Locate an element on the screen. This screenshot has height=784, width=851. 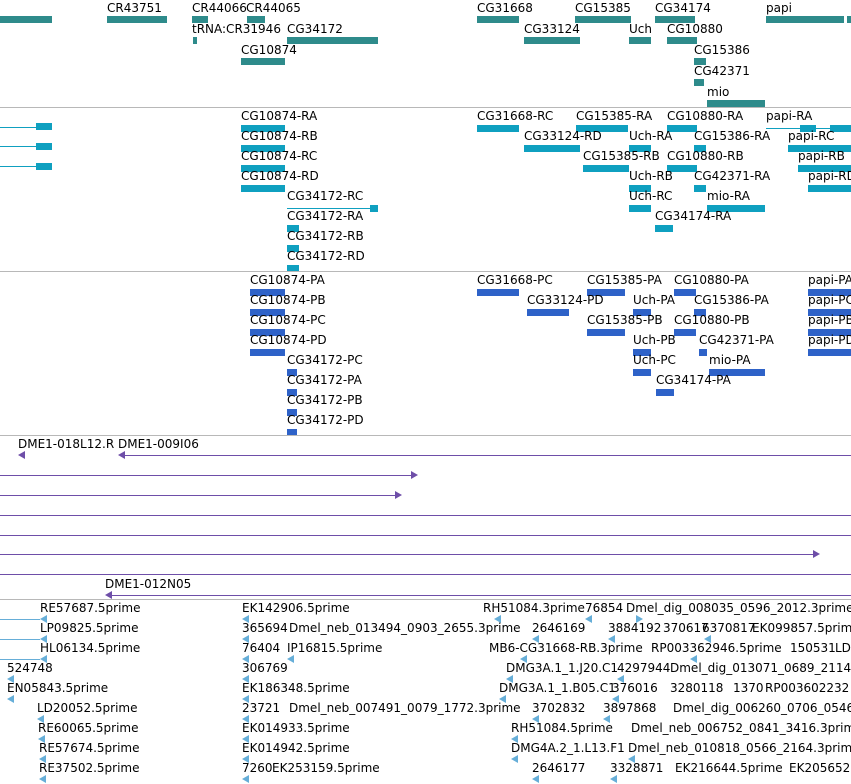
est-label: HL06134.5prime is located at coordinates (90, 648).